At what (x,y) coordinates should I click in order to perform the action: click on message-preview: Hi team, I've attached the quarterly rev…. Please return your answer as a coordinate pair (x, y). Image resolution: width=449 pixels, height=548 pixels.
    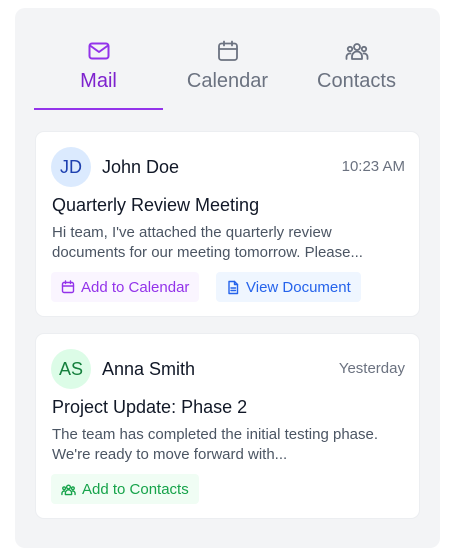
    Looking at the image, I should click on (224, 243).